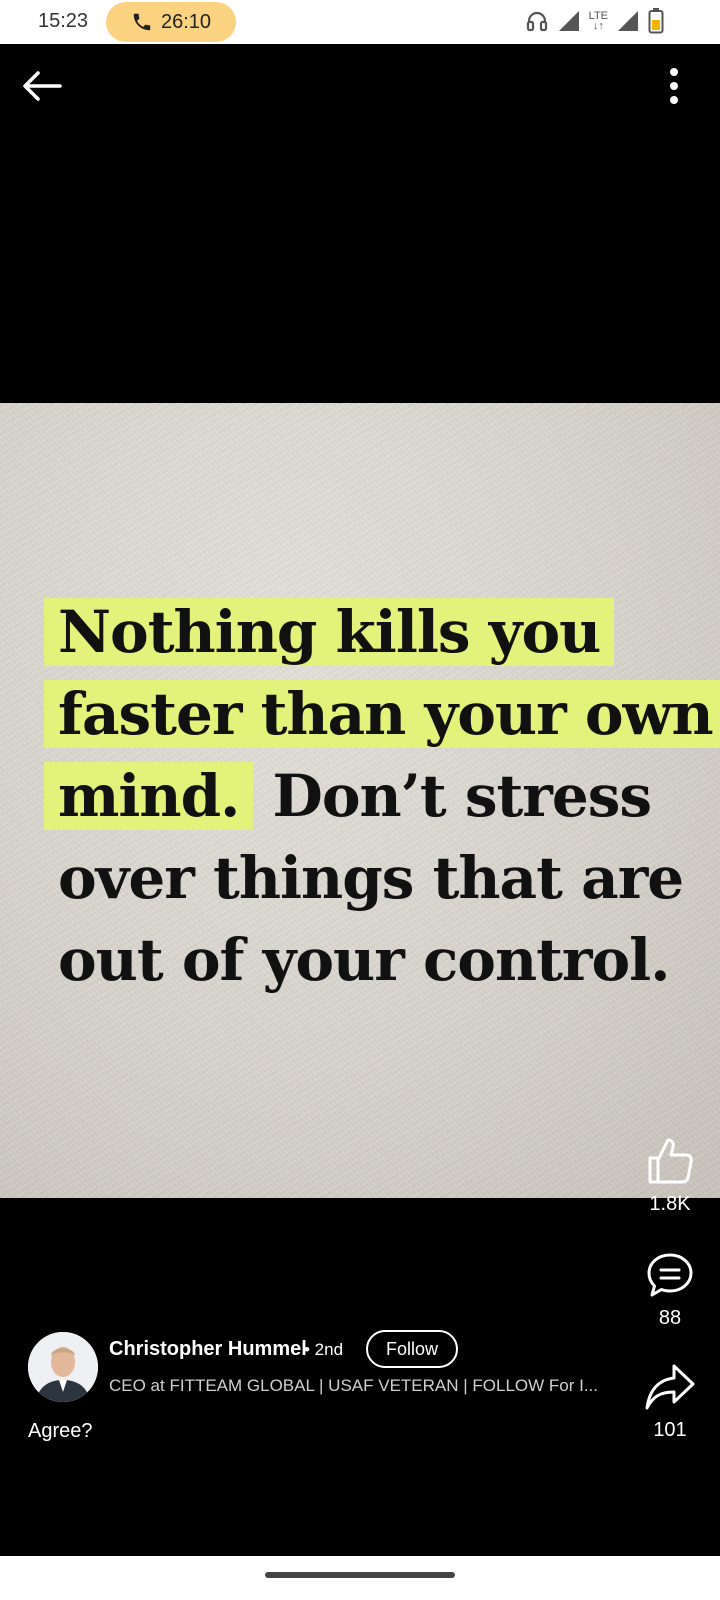 The image size is (720, 1600). I want to click on comment-button: 88, so click(670, 1290).